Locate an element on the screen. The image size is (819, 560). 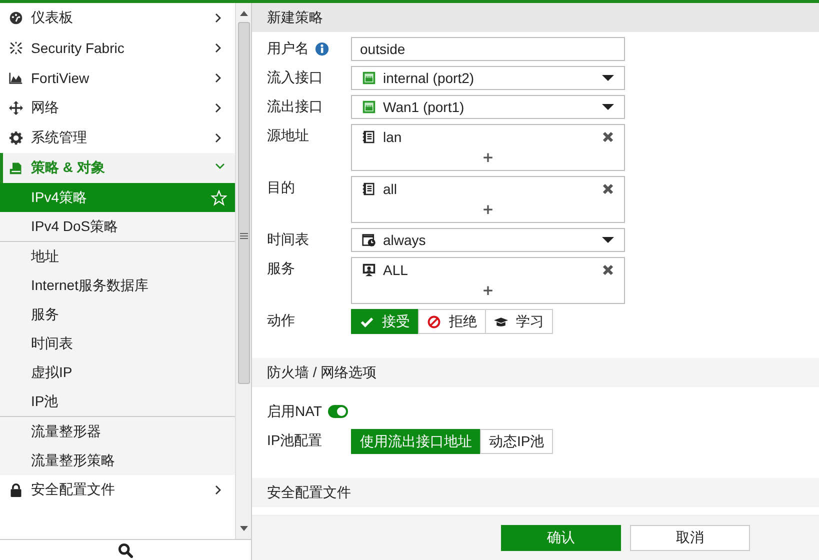
document-icon is located at coordinates (16, 168).